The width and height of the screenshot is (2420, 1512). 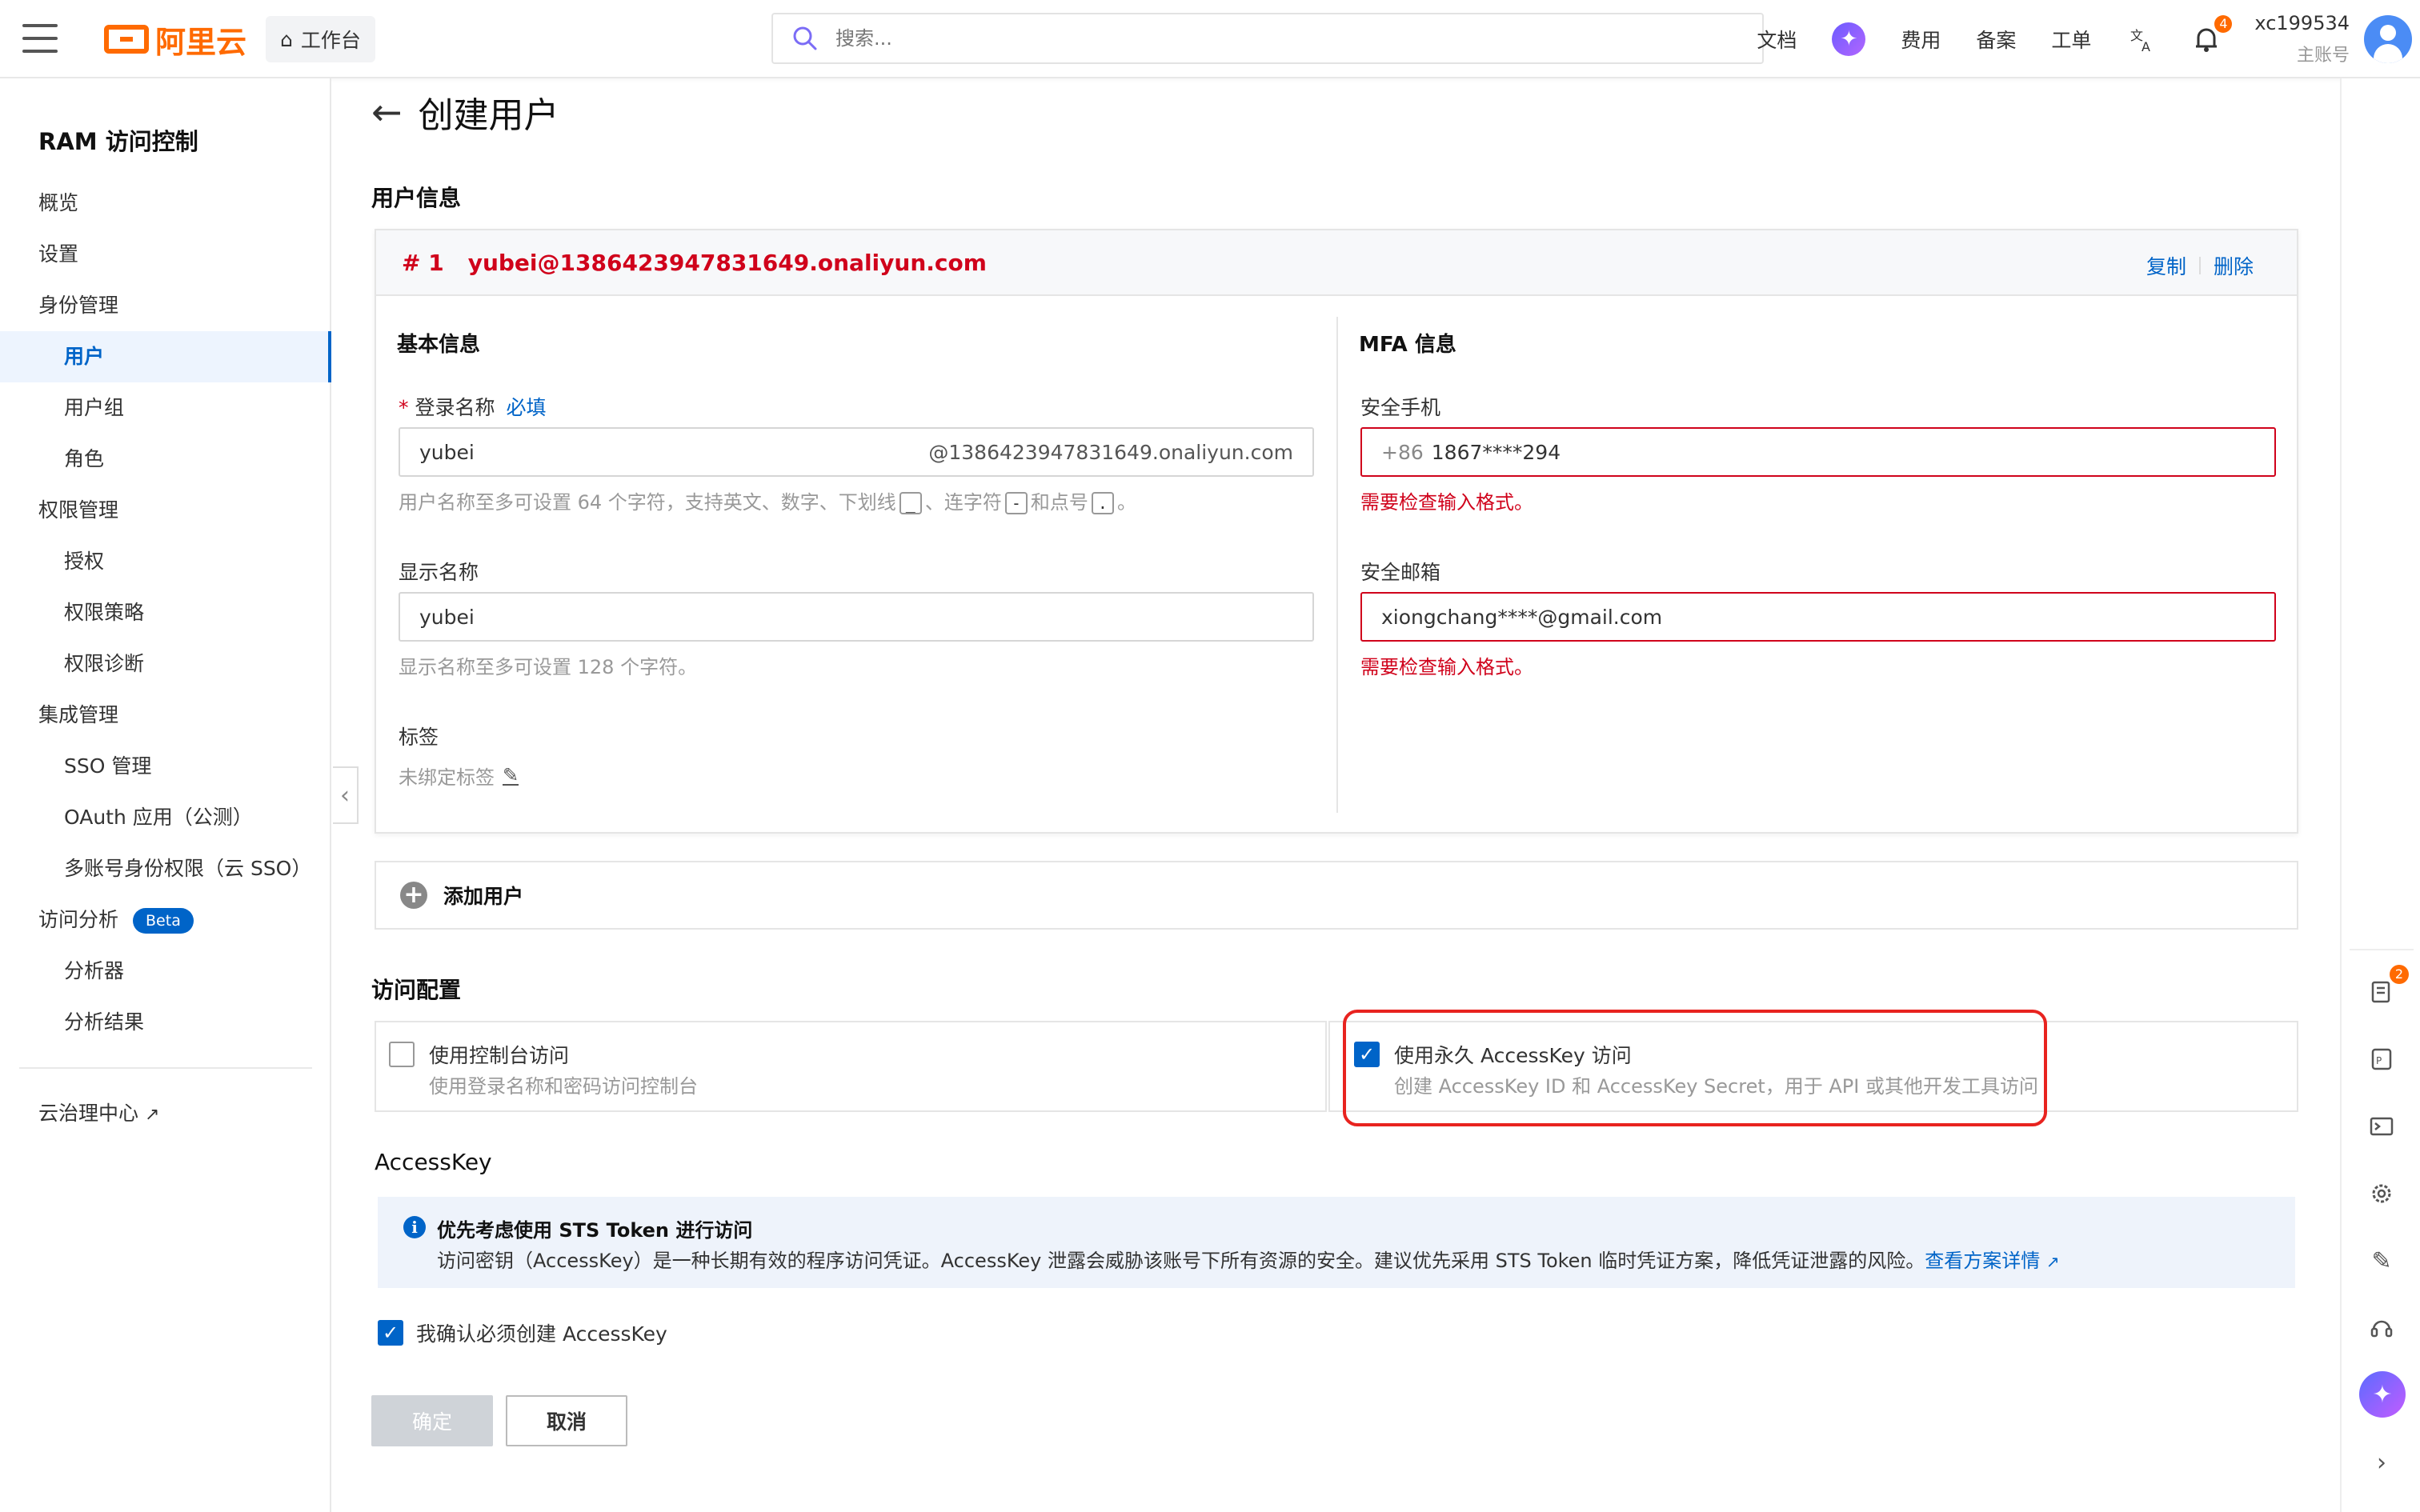 What do you see at coordinates (88, 1113) in the screenshot?
I see `sidebar-item-label: 云治理中心` at bounding box center [88, 1113].